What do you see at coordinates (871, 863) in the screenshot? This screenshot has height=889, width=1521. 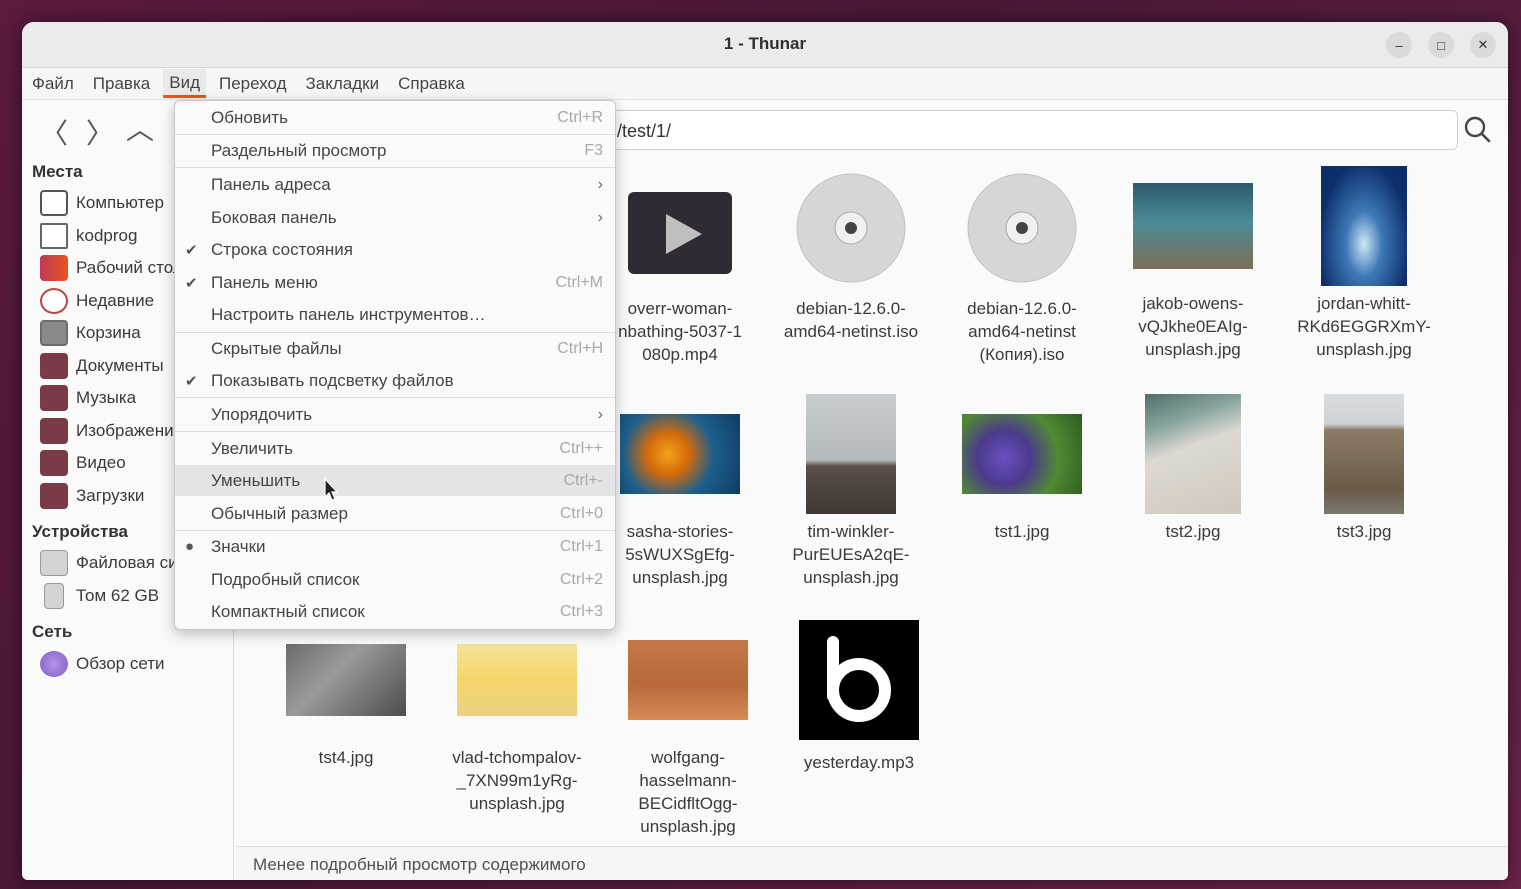 I see `status-bar: Менее подробный просмотр содержимого` at bounding box center [871, 863].